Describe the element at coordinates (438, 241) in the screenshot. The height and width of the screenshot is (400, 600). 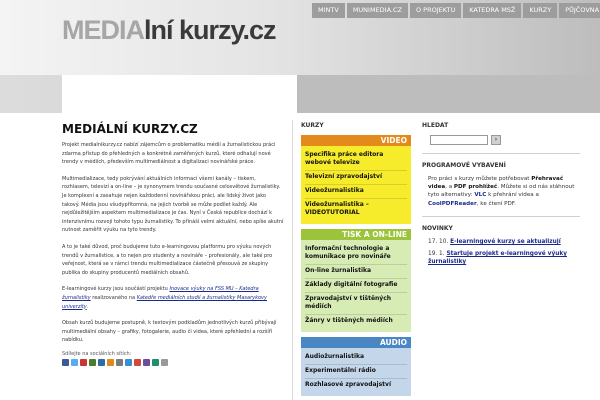
I see `news-date: 17. 10.` at that location.